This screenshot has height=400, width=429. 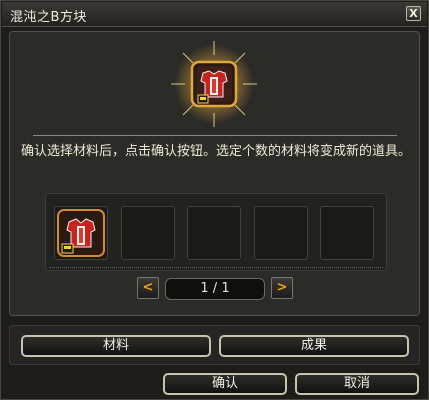 I want to click on close-button: X, so click(x=413, y=13).